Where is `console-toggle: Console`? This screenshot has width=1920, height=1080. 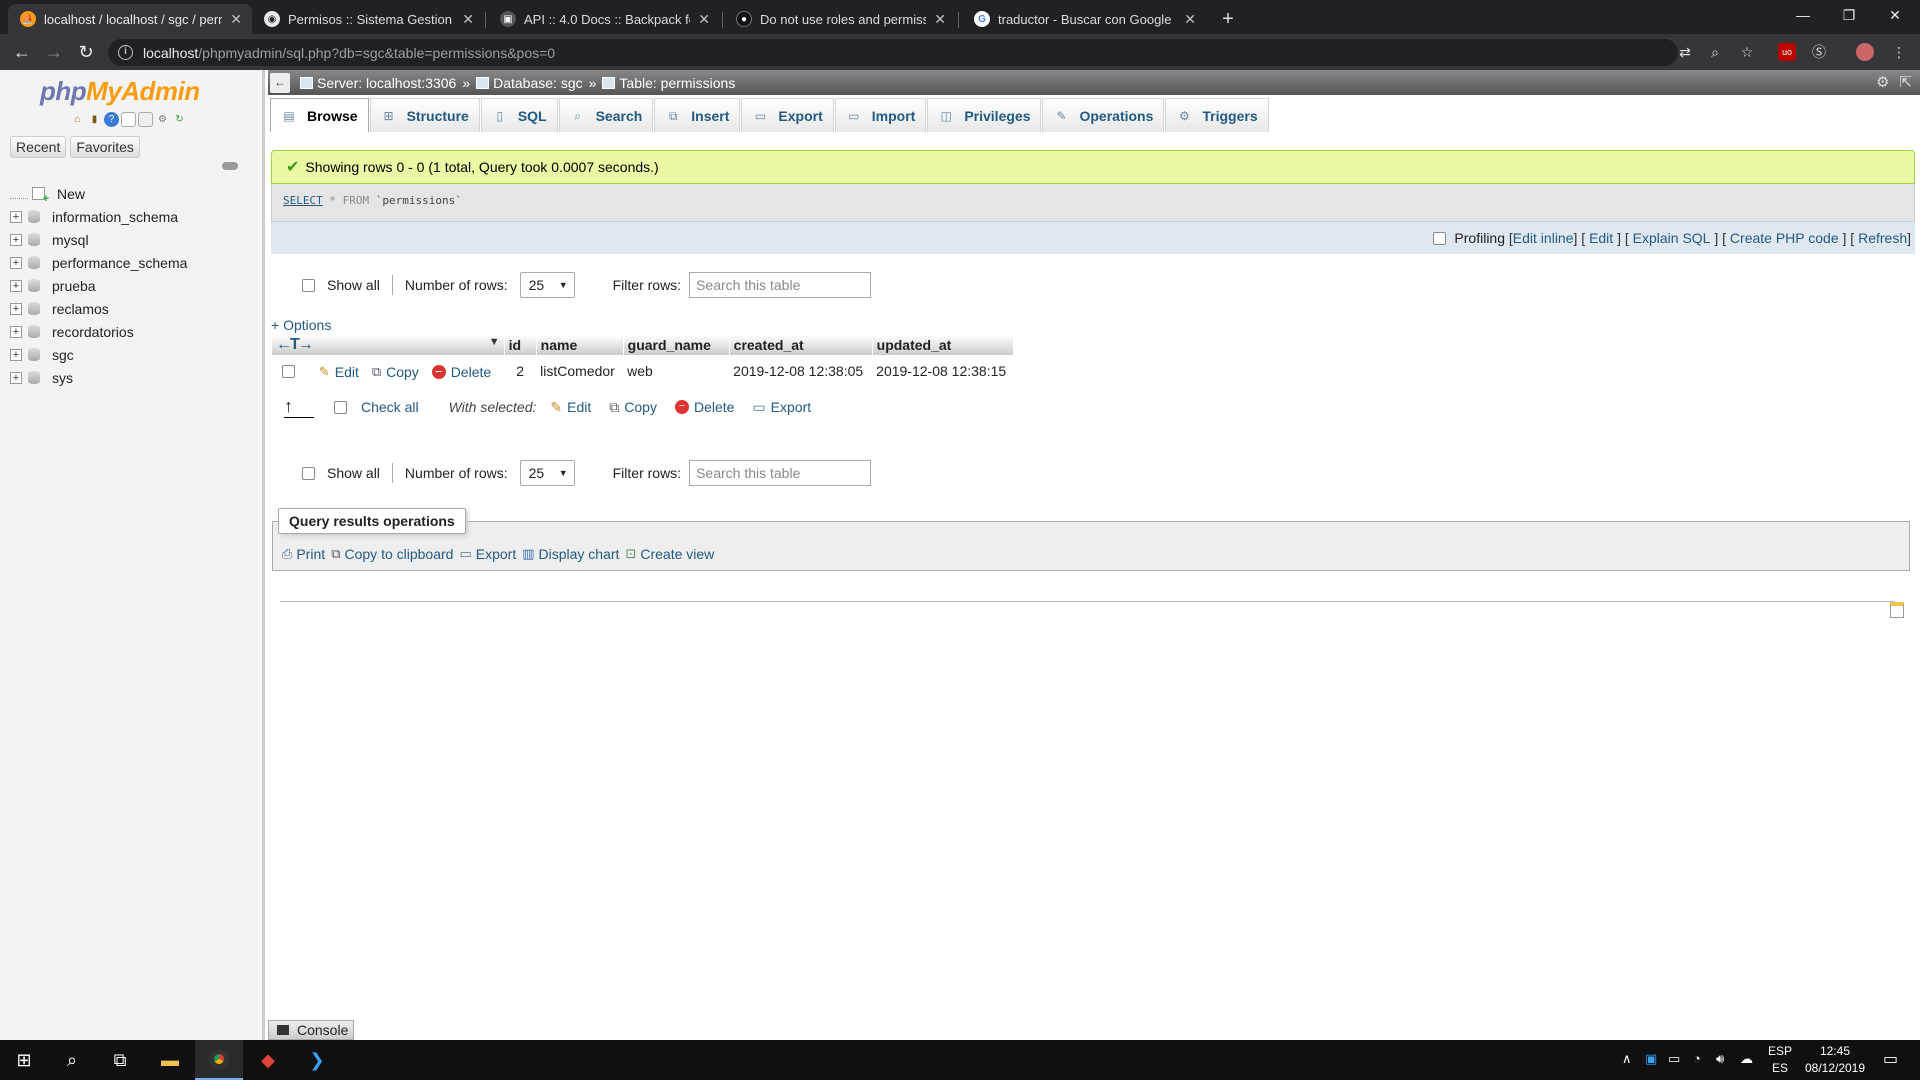
console-toggle: Console is located at coordinates (311, 1030).